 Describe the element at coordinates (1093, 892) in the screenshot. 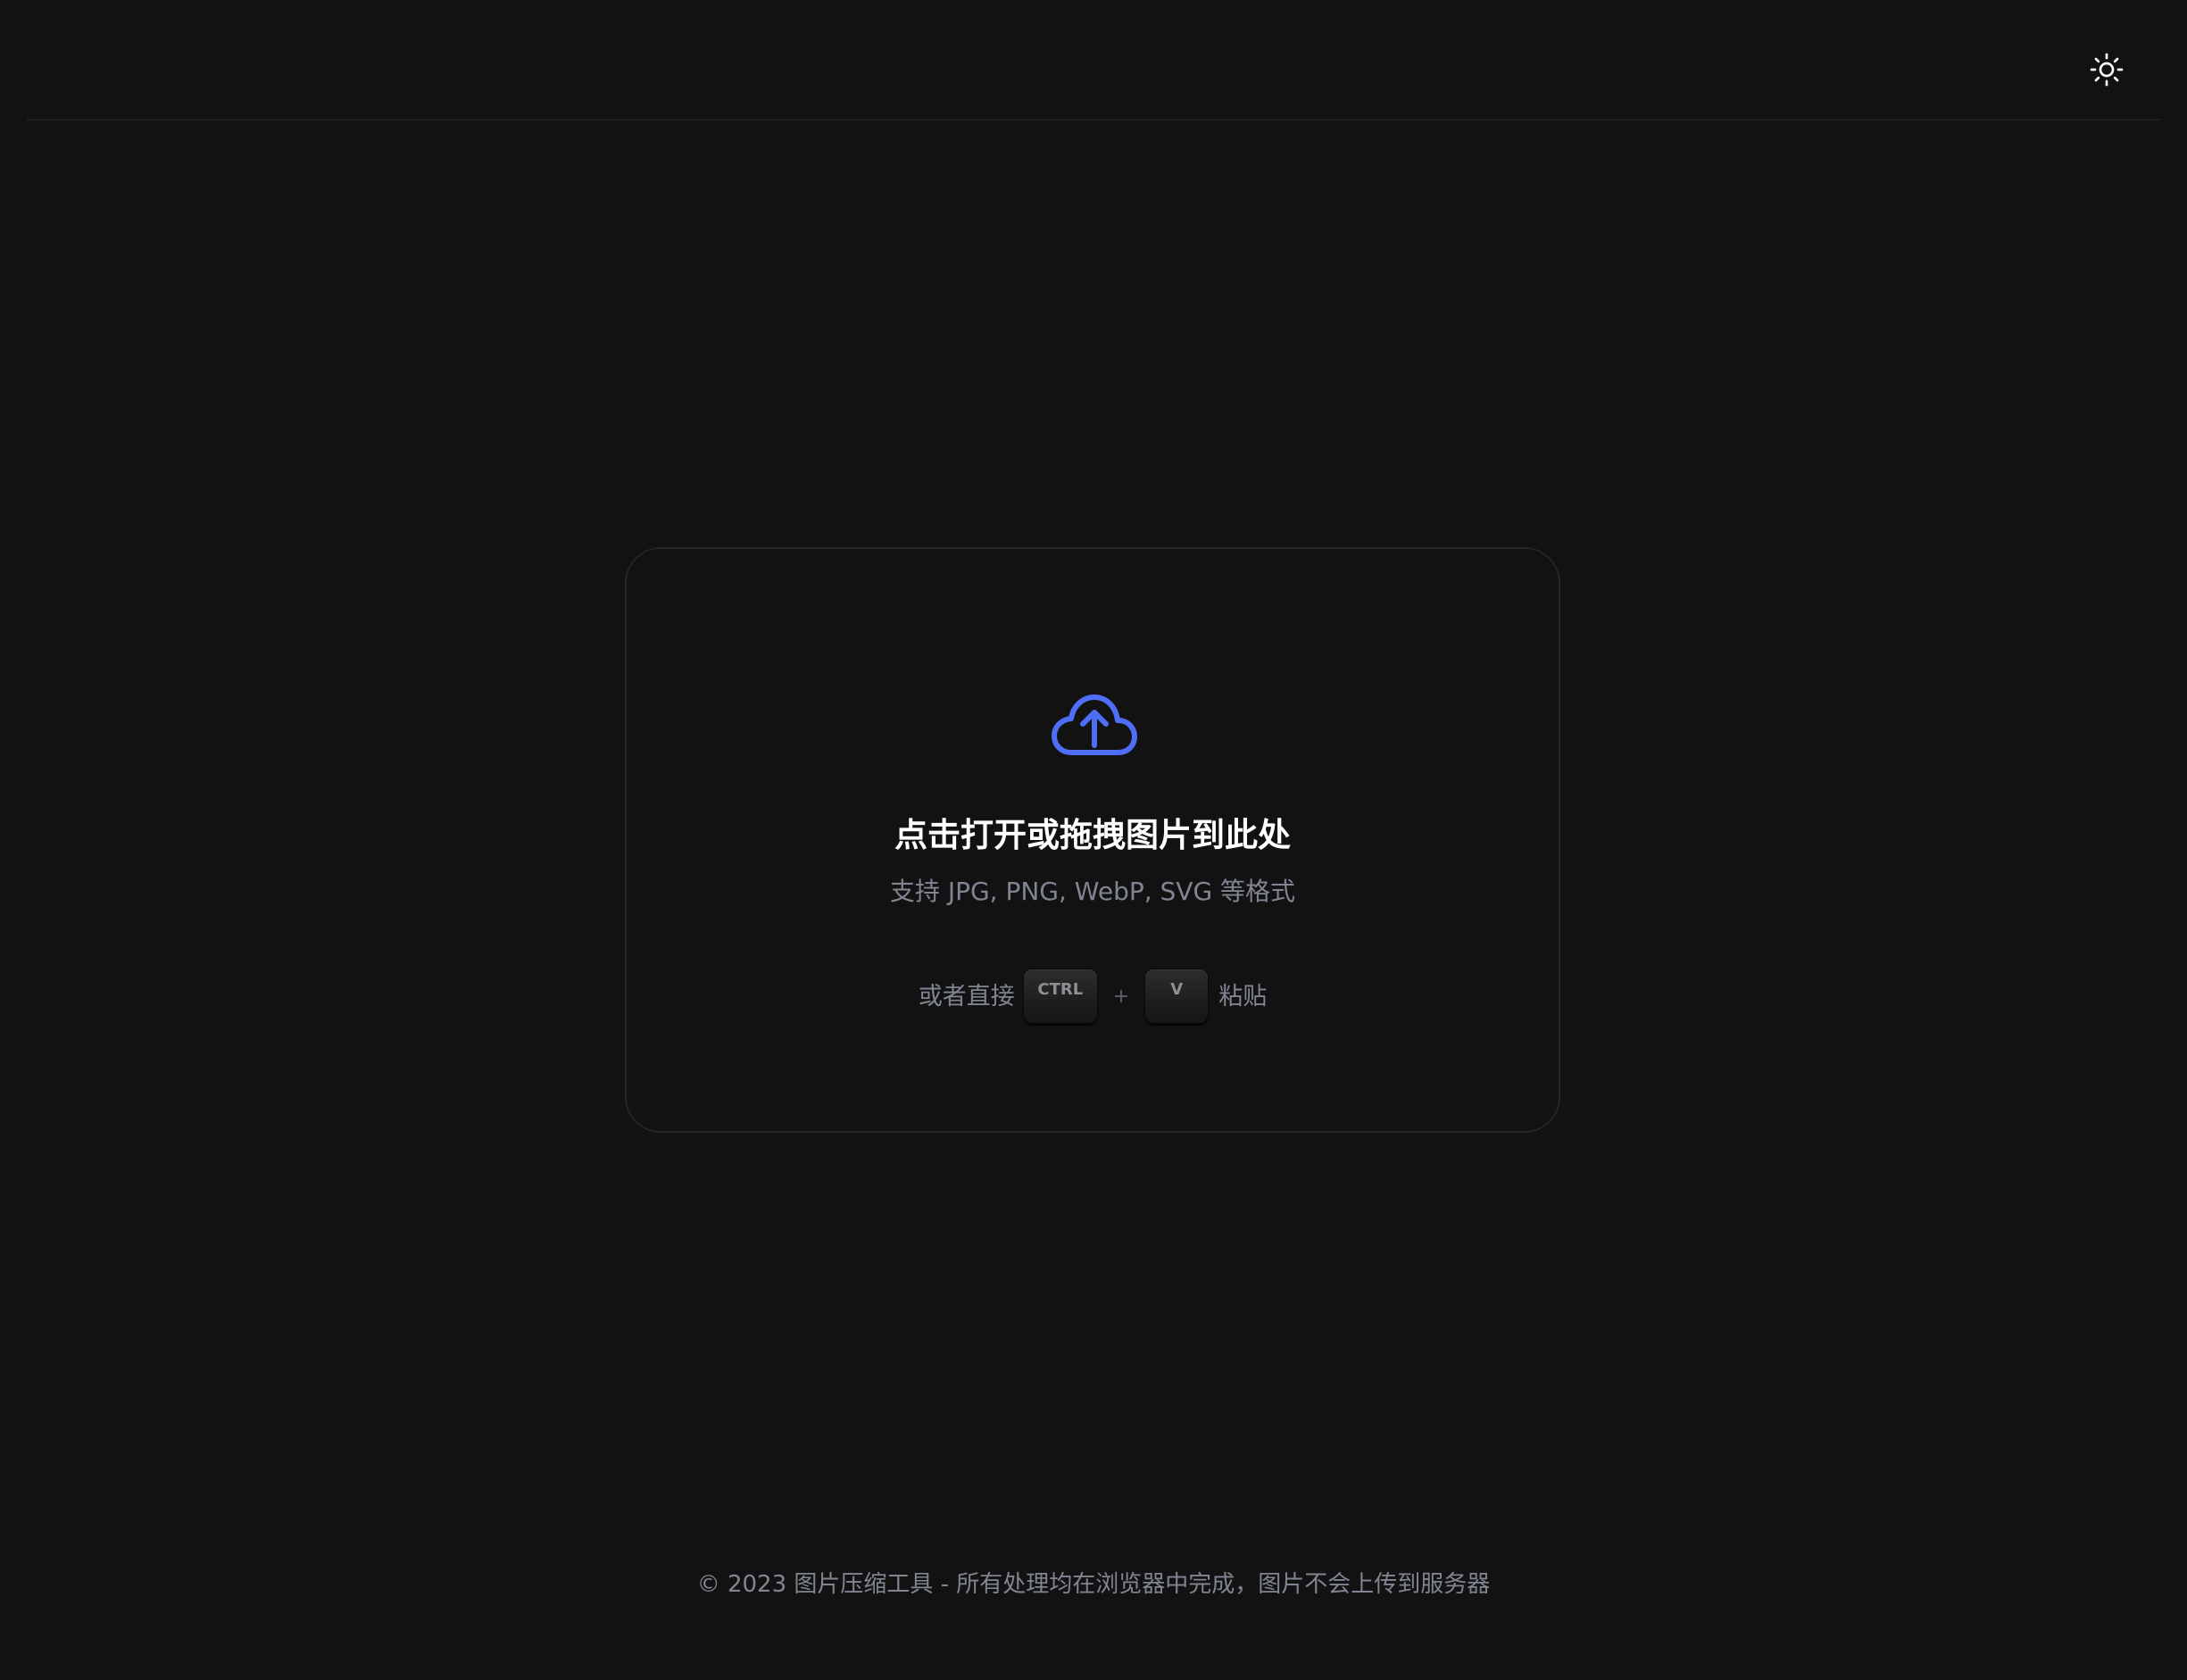

I see `dropzone-subtitle: 支持 JPG, PNG, WebP, SVG 等格式` at that location.